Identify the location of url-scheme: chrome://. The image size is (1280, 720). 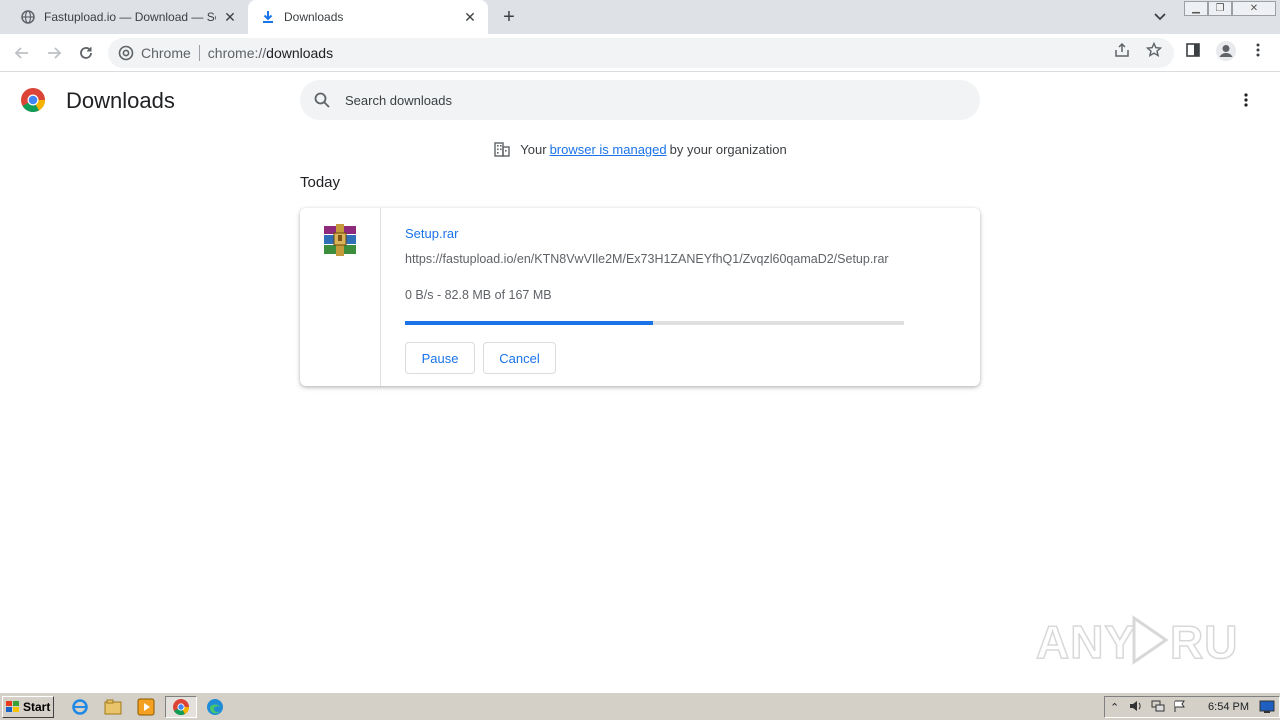
(237, 53).